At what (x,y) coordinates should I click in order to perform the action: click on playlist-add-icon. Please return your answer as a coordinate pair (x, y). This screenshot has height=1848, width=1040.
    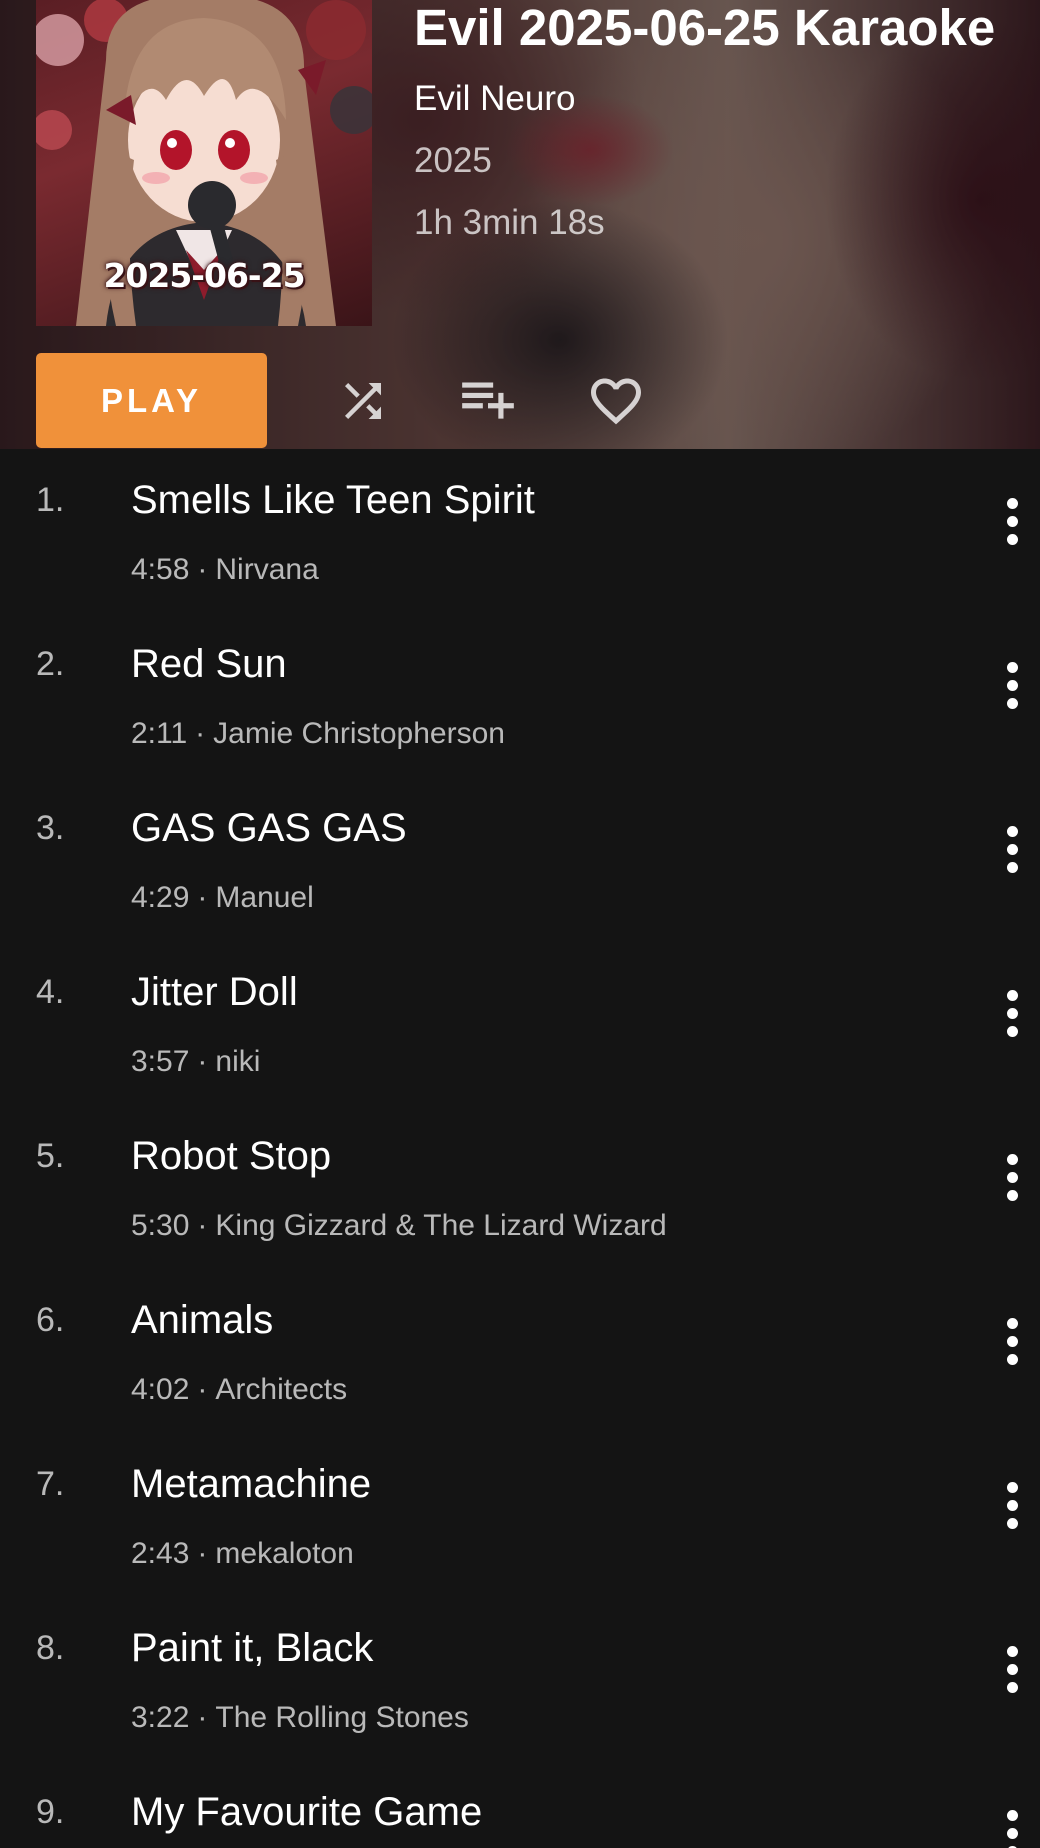
    Looking at the image, I should click on (488, 398).